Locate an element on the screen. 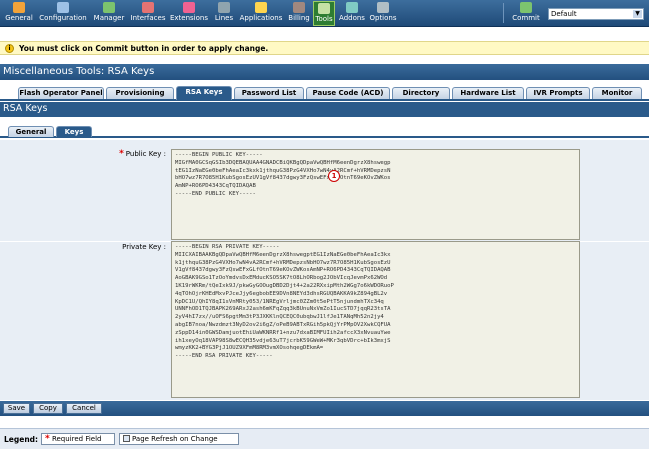  configuration-icon is located at coordinates (63, 7).